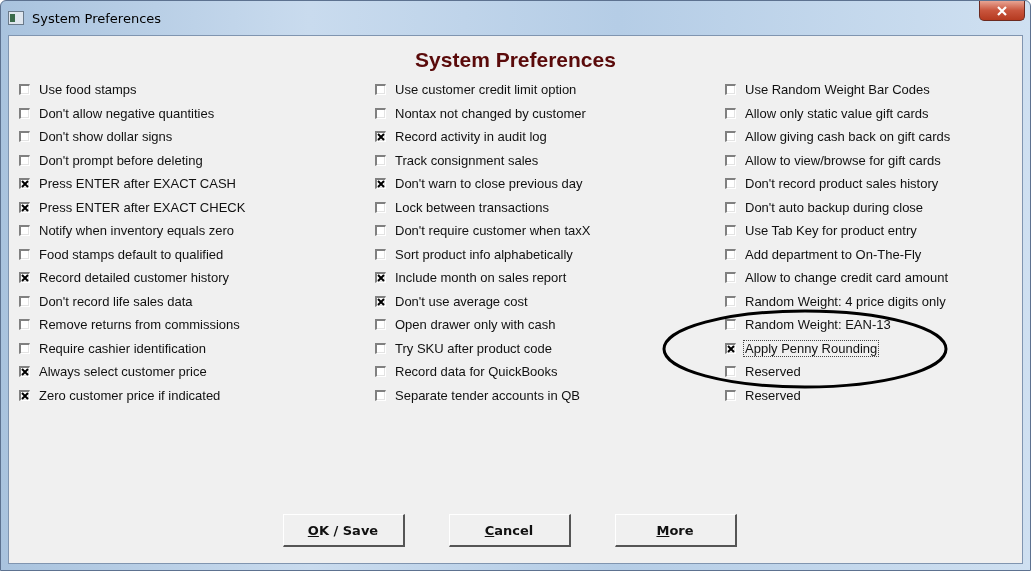 Image resolution: width=1031 pixels, height=571 pixels. I want to click on option-label: Don't show dollar signs, so click(106, 137).